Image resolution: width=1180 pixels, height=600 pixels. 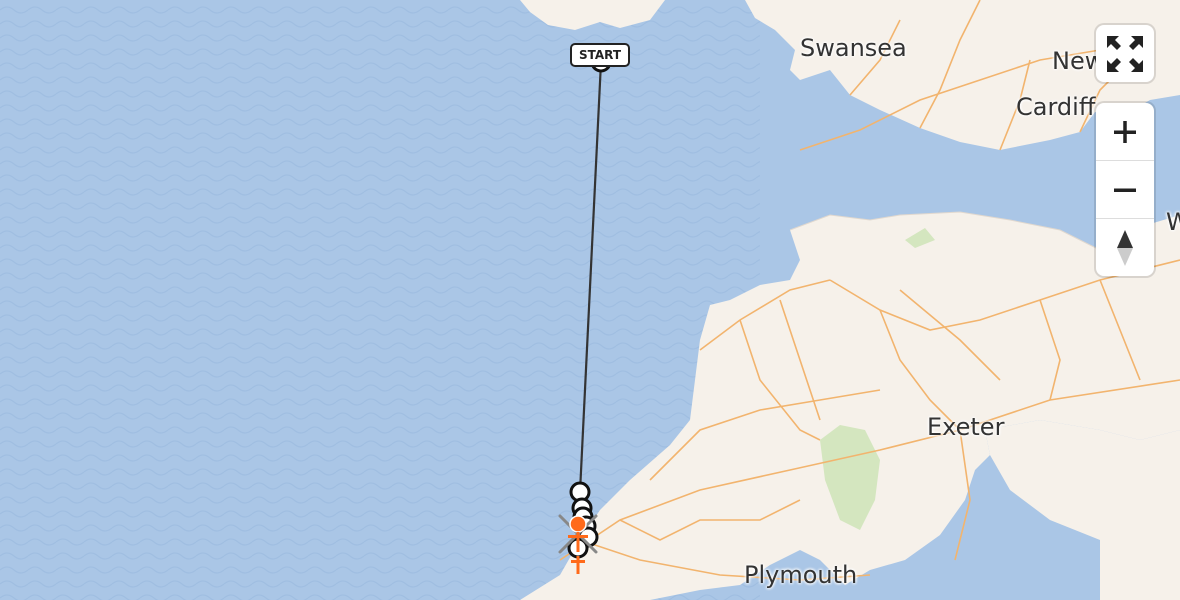 I want to click on fullscreen-button, so click(x=1125, y=53).